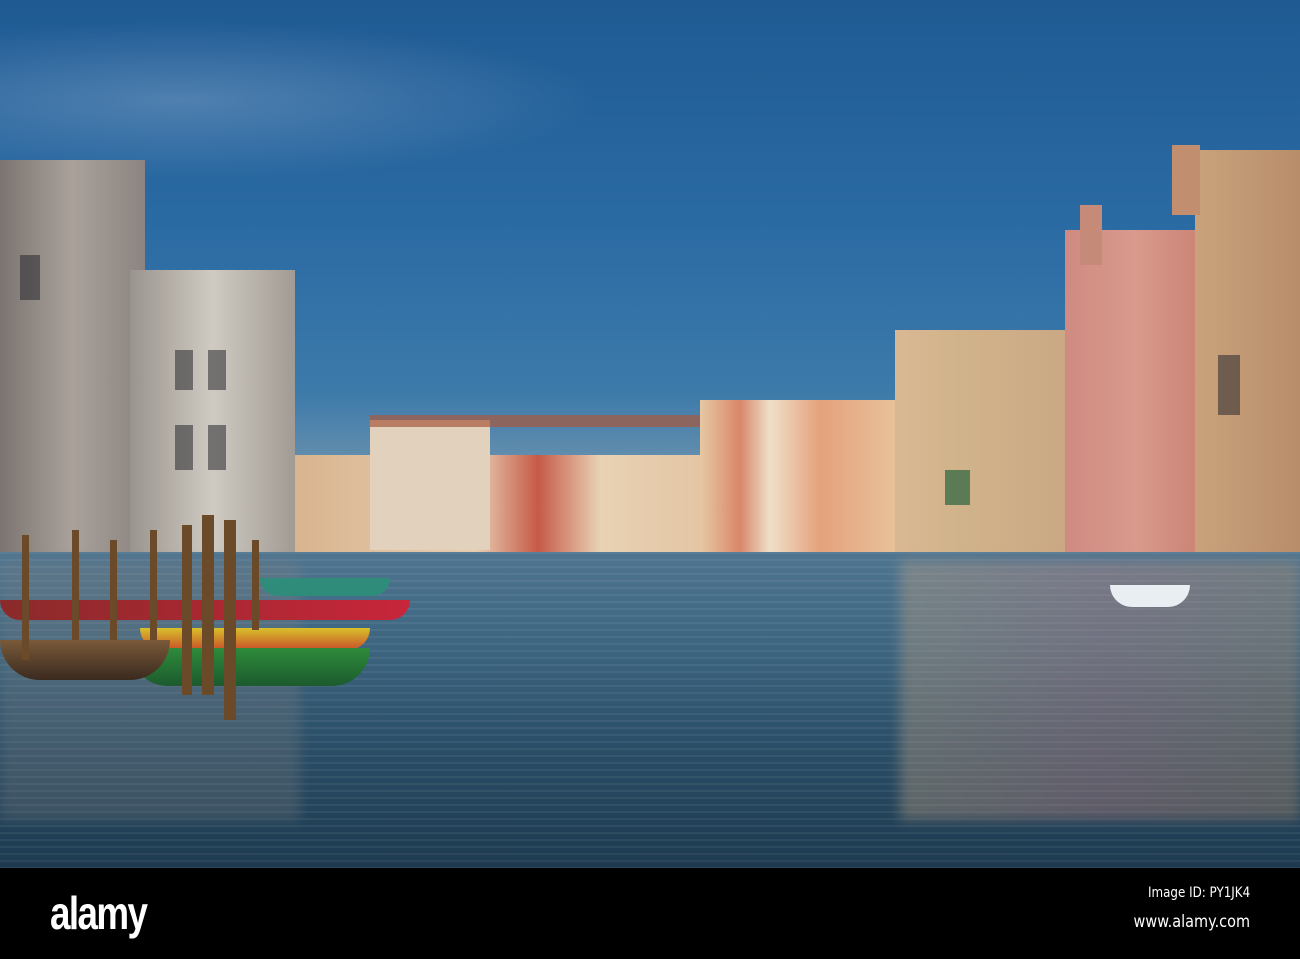 This screenshot has width=1300, height=959. Describe the element at coordinates (1191, 922) in the screenshot. I see `site-url: www.alamy.com` at that location.